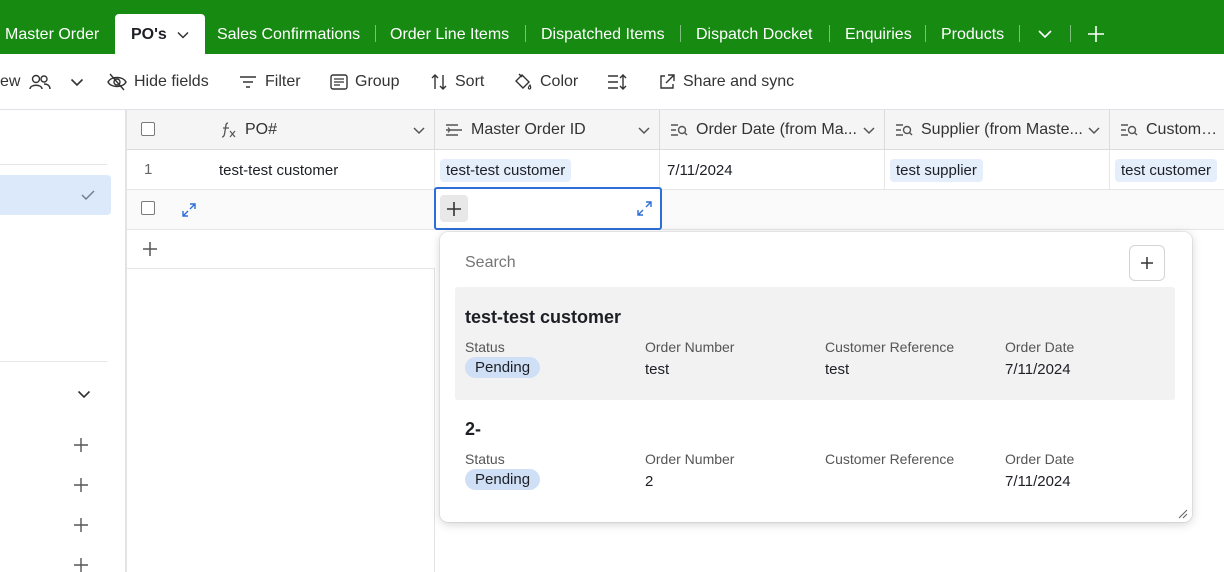 This screenshot has width=1224, height=572. I want to click on tab-sales-confirmations: Sales Confirmations, so click(288, 34).